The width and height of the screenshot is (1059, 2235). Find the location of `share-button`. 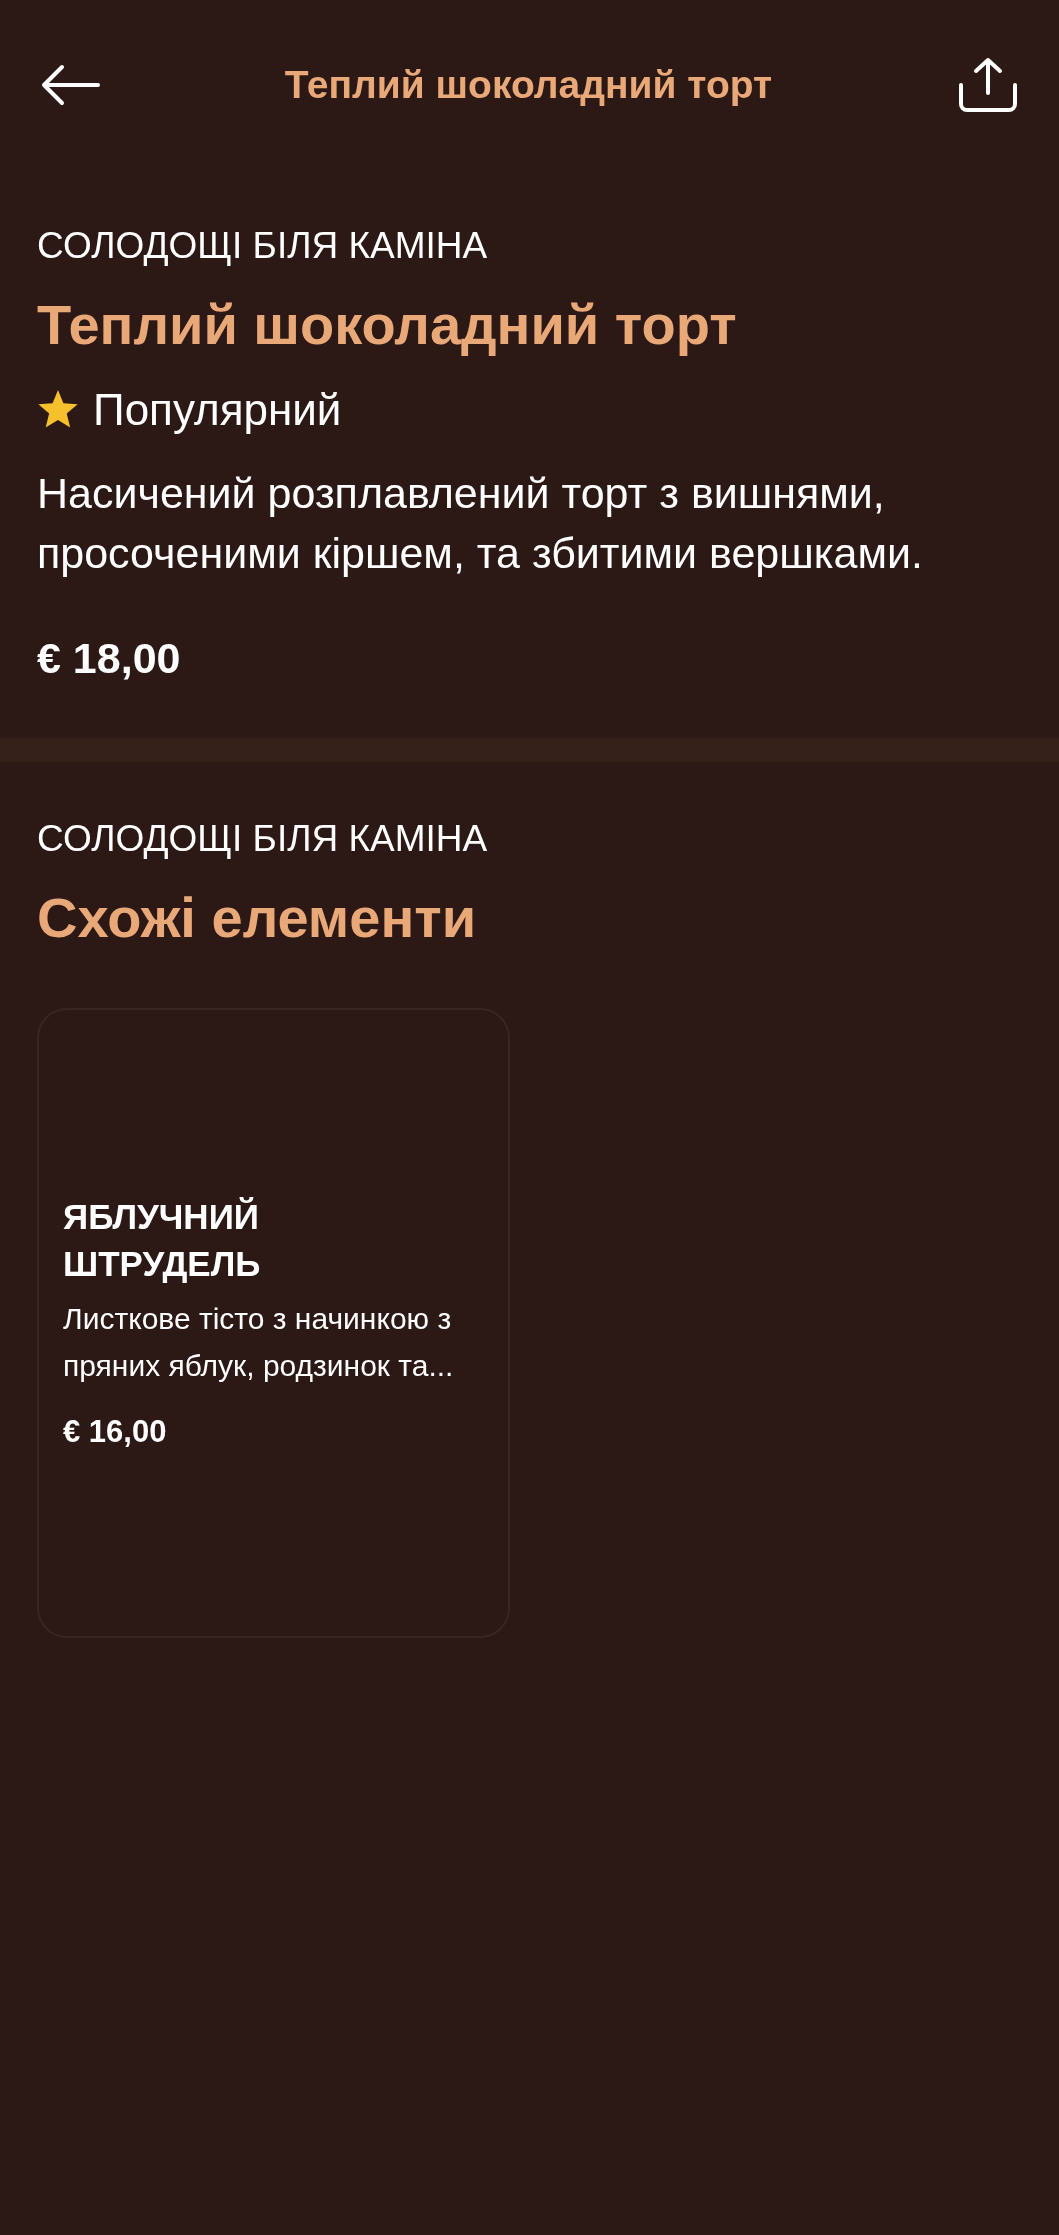

share-button is located at coordinates (988, 85).